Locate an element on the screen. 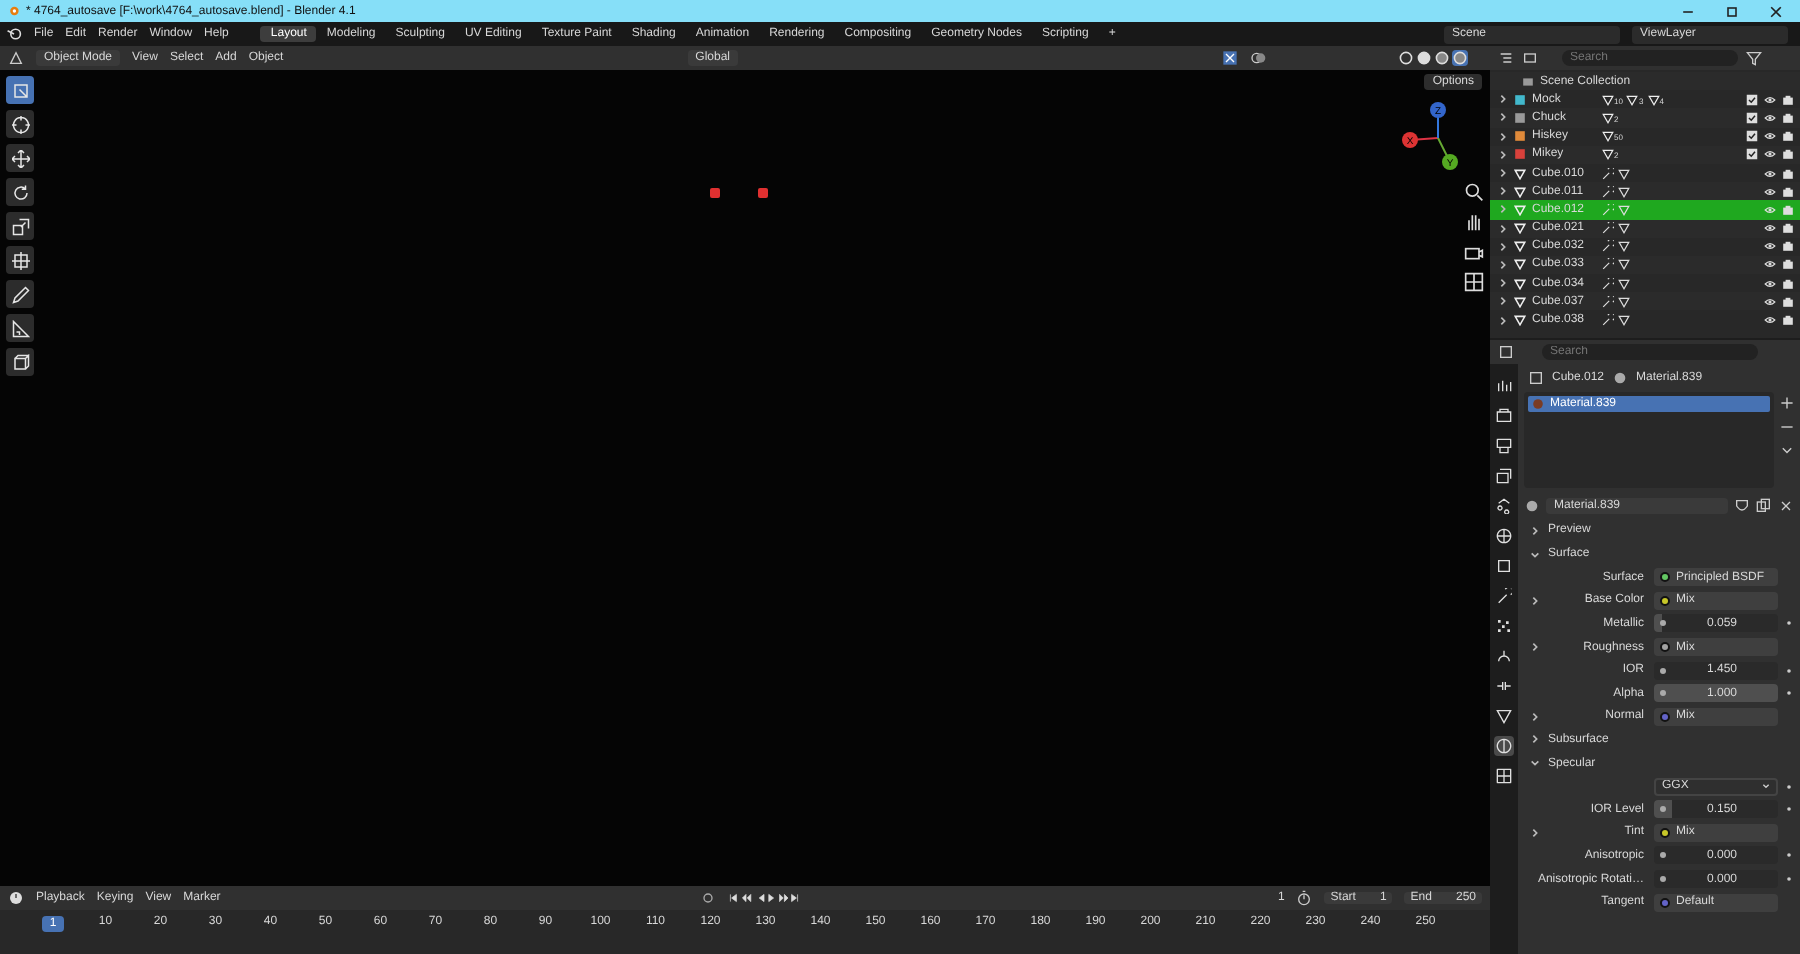  stopwatch-icon is located at coordinates (1304, 898).